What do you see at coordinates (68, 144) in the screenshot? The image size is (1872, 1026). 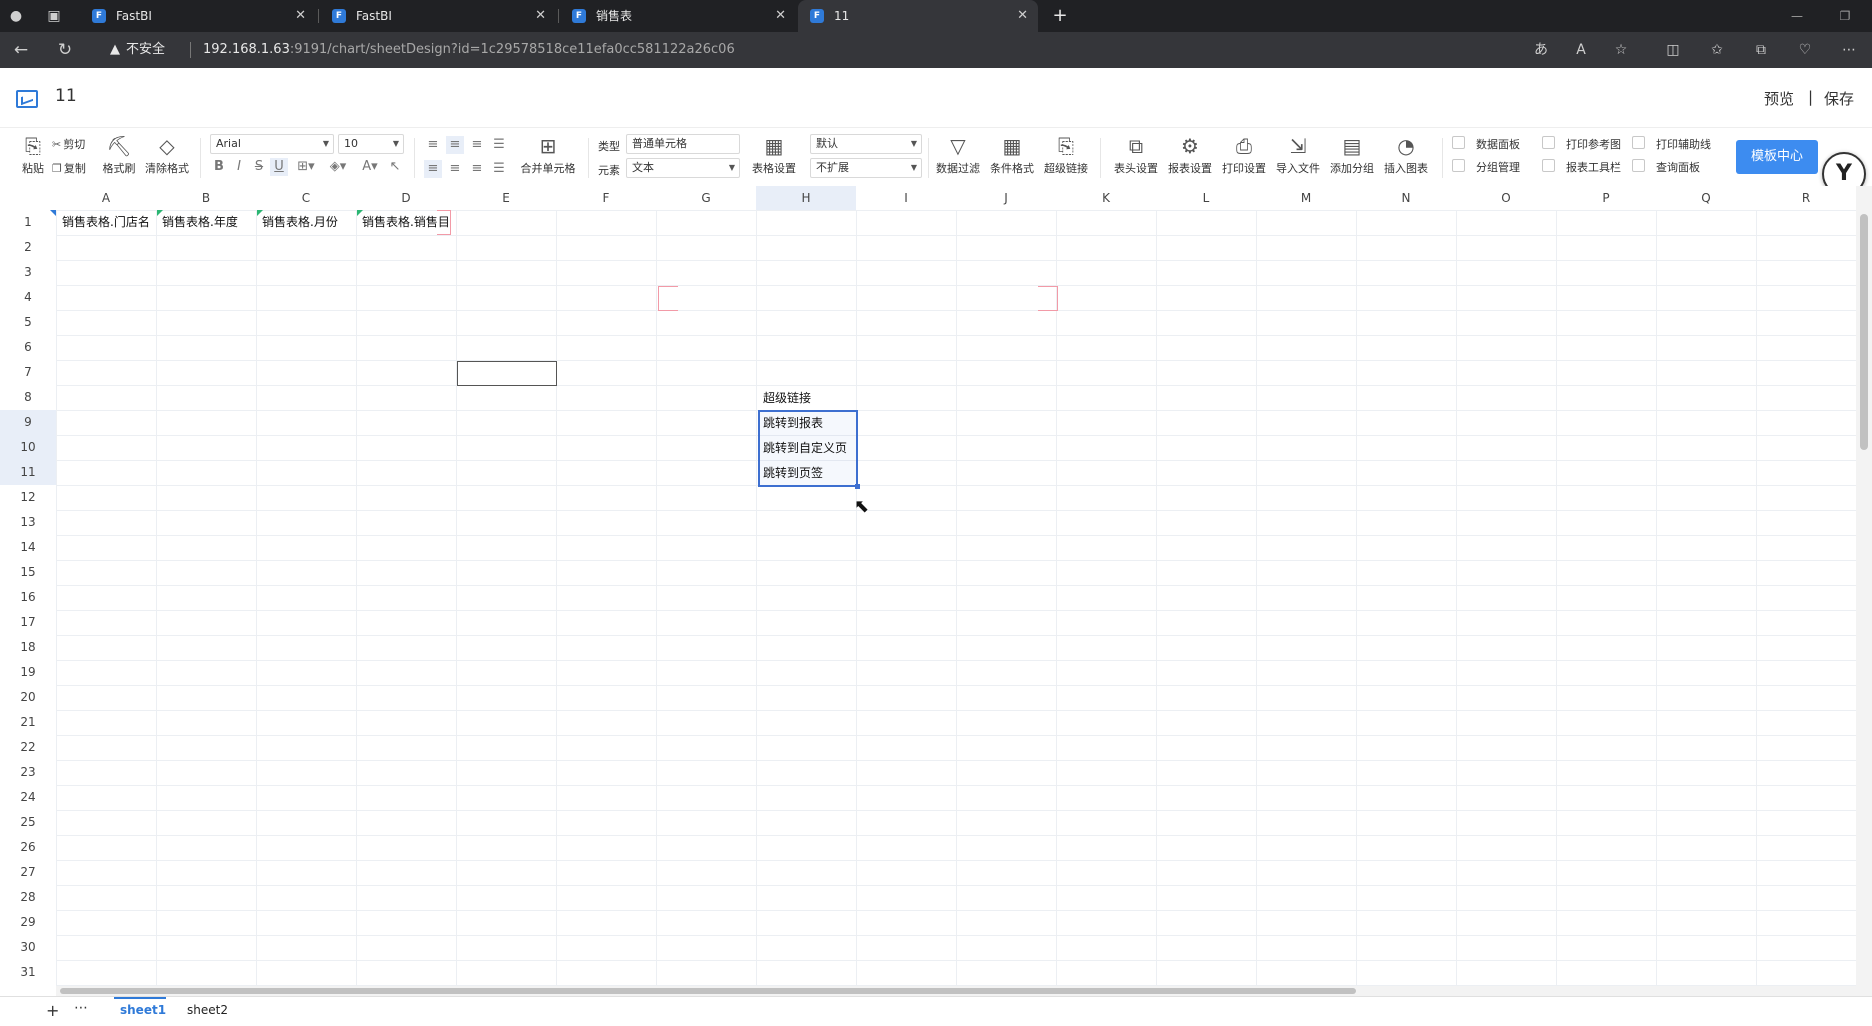 I see `cut-button: ✂ 剪切` at bounding box center [68, 144].